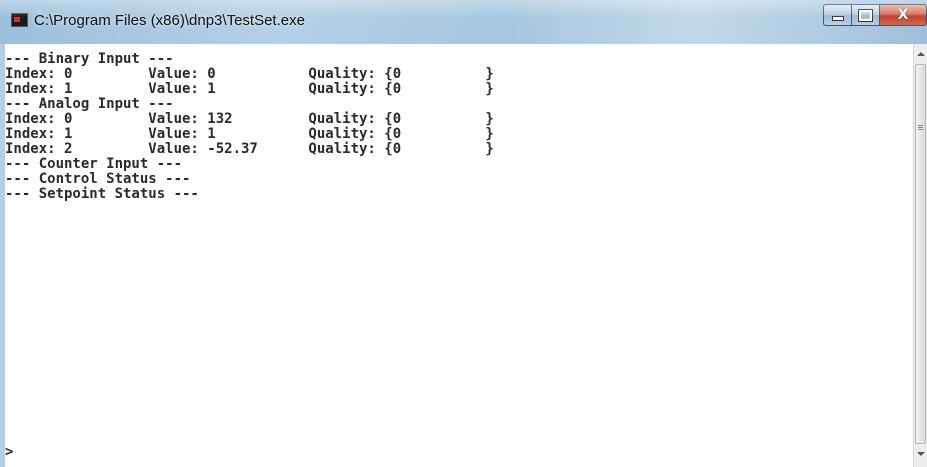  Describe the element at coordinates (249, 119) in the screenshot. I see `console-line: Index: 0 Value: 132 Quality: {0 }` at that location.